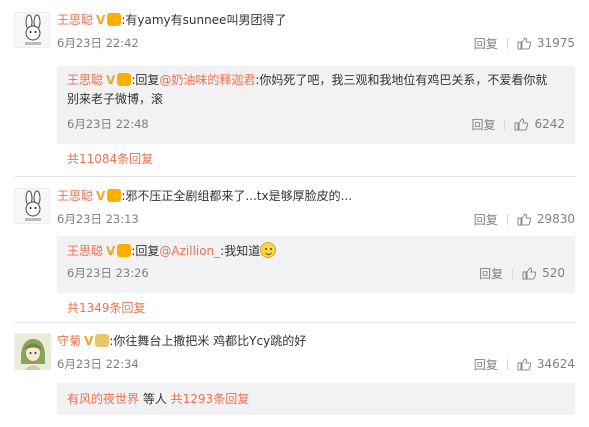  Describe the element at coordinates (98, 364) in the screenshot. I see `comment-time: 6月23日 22:34` at that location.